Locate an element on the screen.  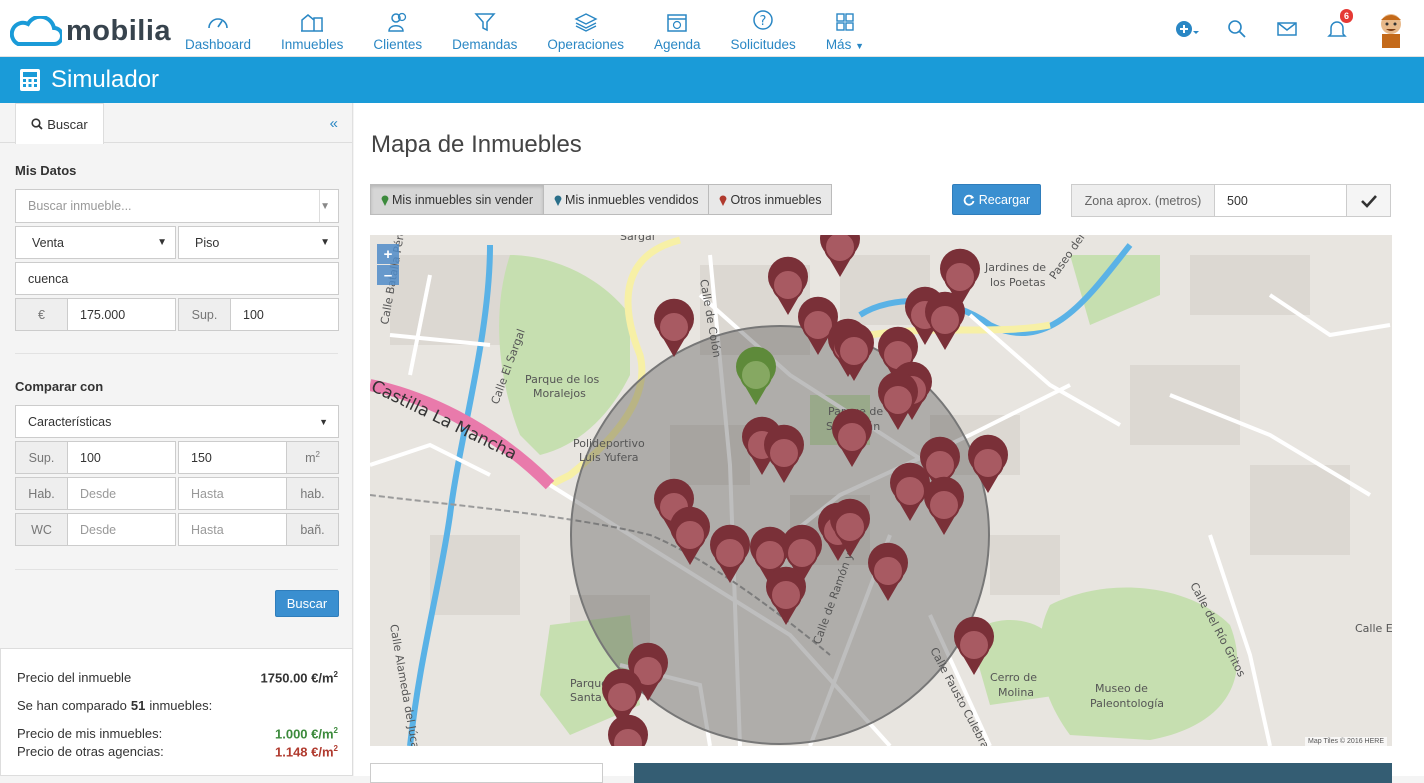
reload-label: Recargar is located at coordinates (1004, 199).